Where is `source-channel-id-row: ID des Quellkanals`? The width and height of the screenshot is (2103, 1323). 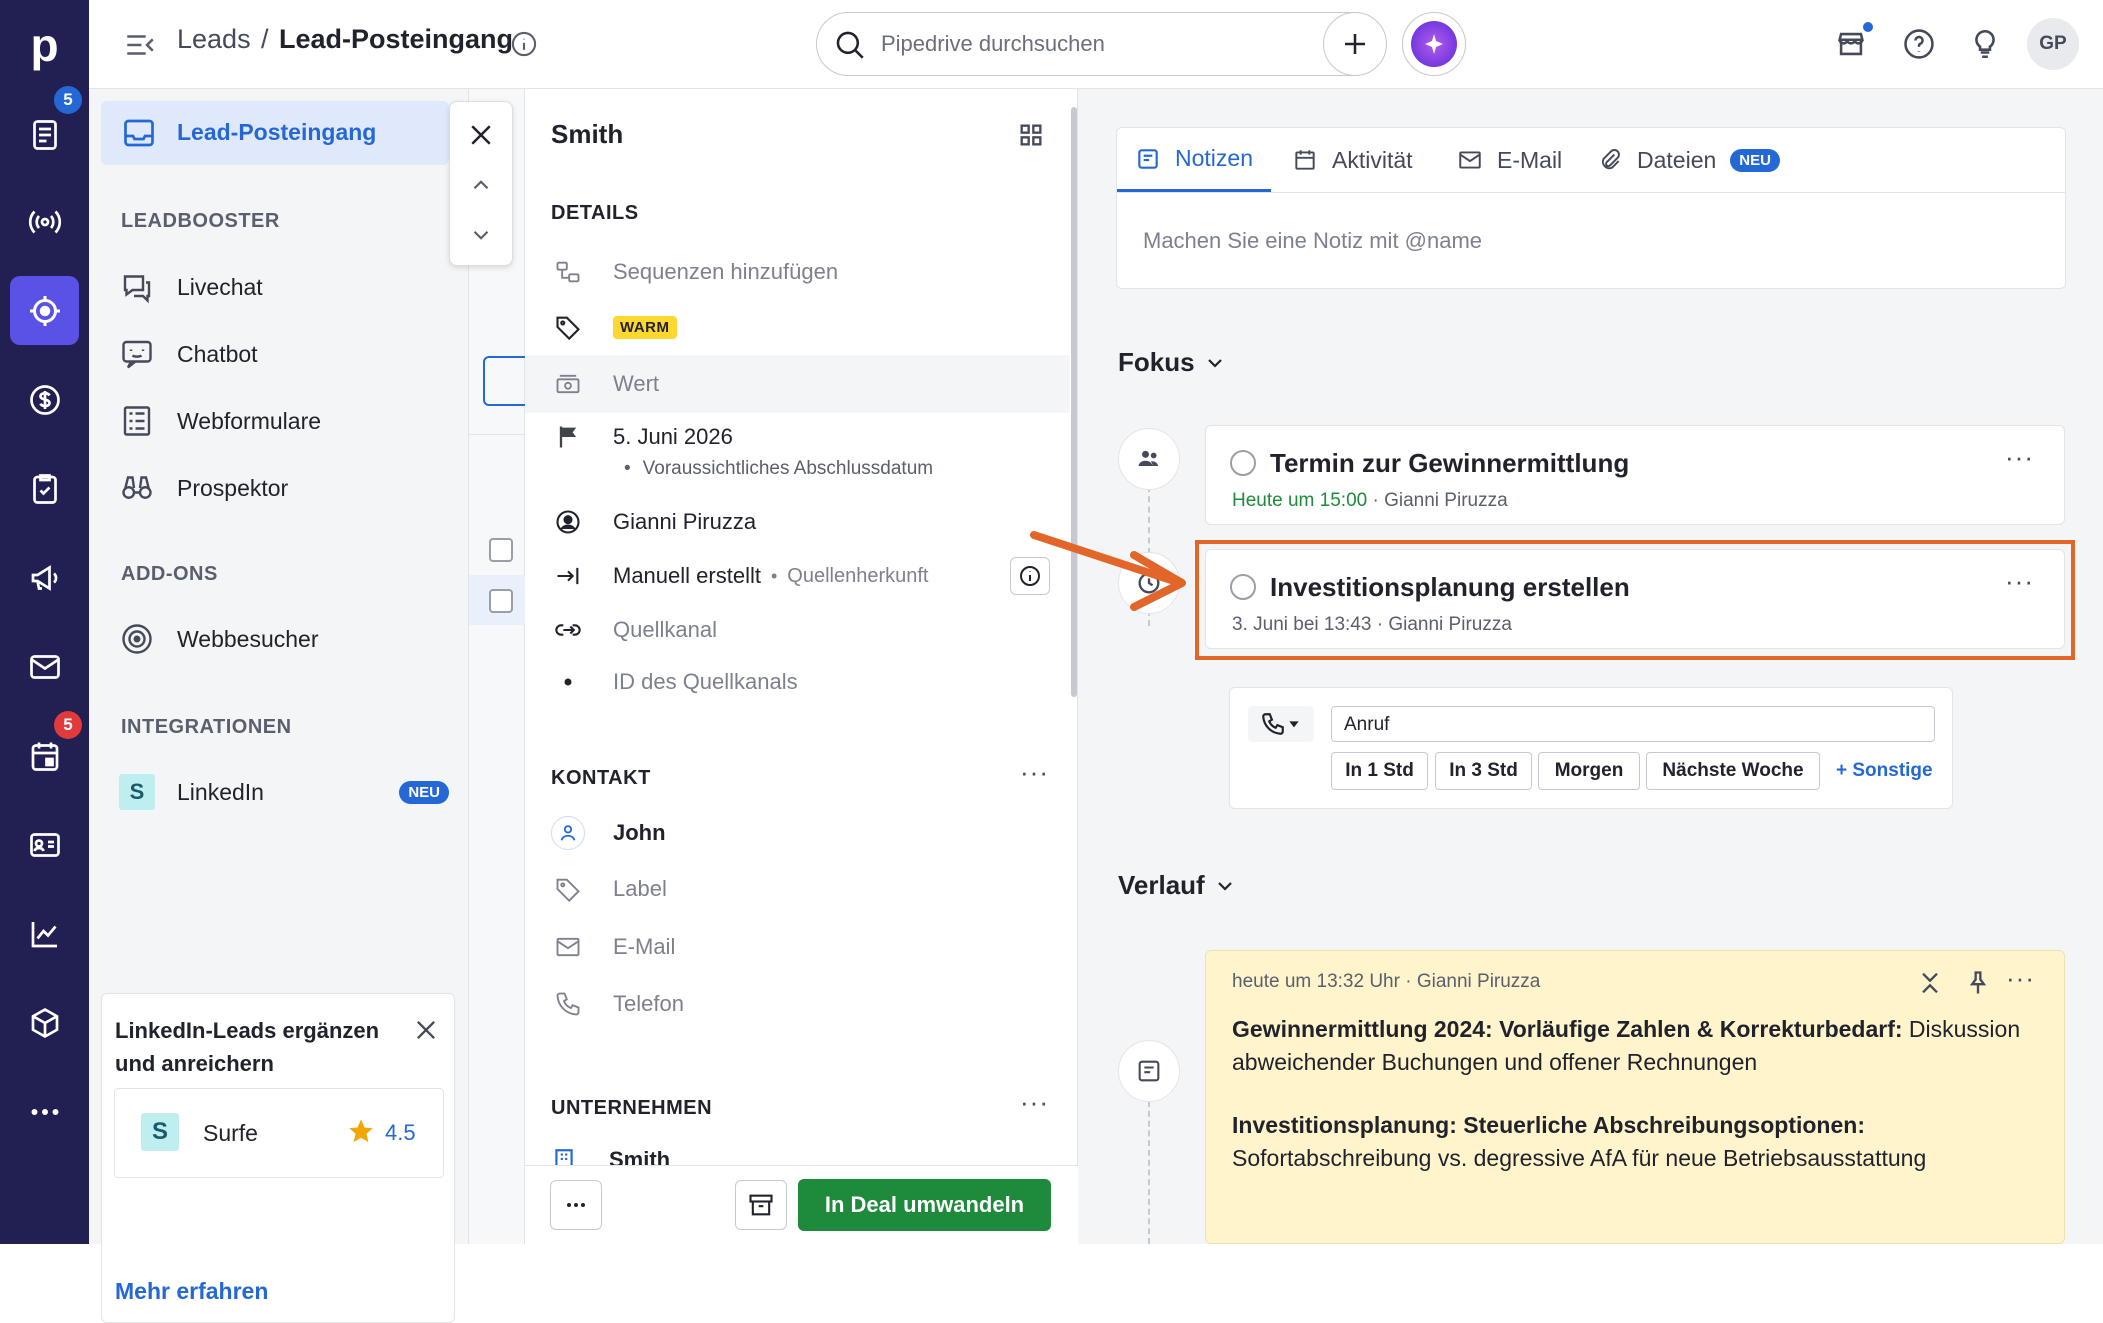 source-channel-id-row: ID des Quellkanals is located at coordinates (811, 682).